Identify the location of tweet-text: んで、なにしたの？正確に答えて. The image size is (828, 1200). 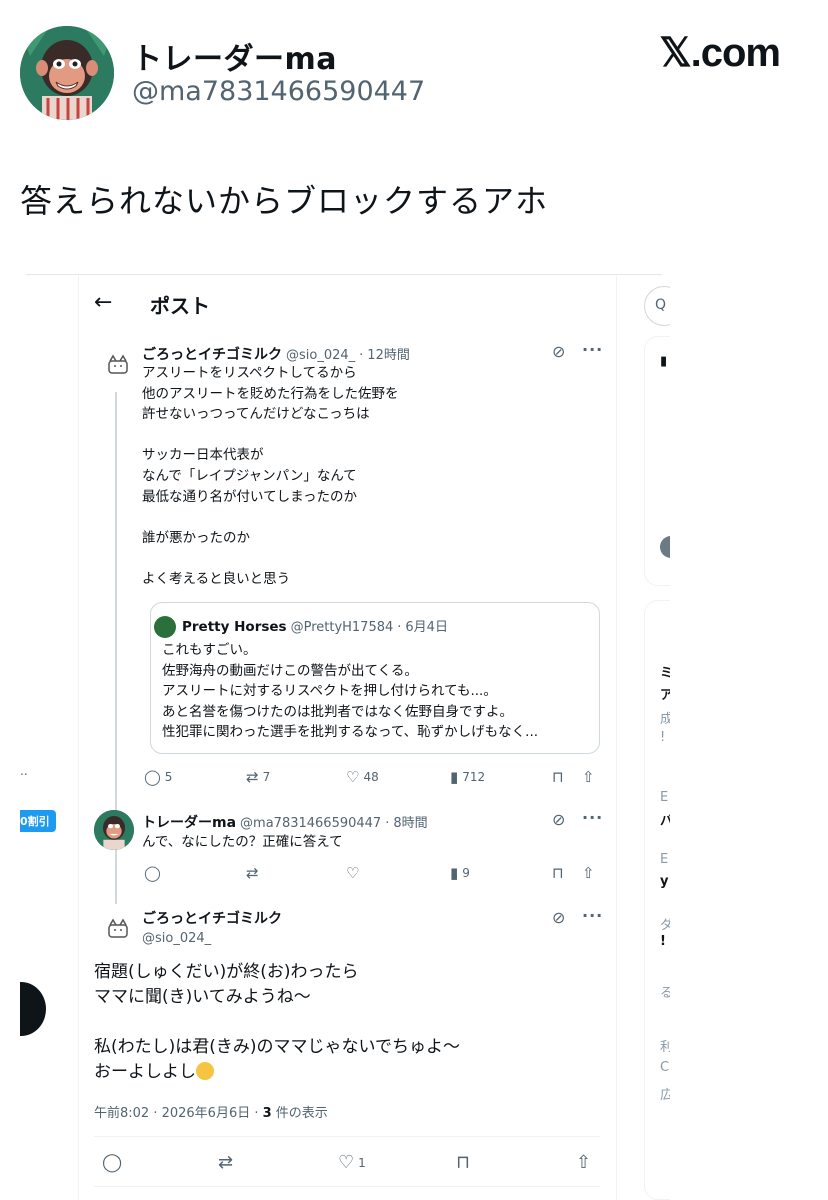
(242, 842).